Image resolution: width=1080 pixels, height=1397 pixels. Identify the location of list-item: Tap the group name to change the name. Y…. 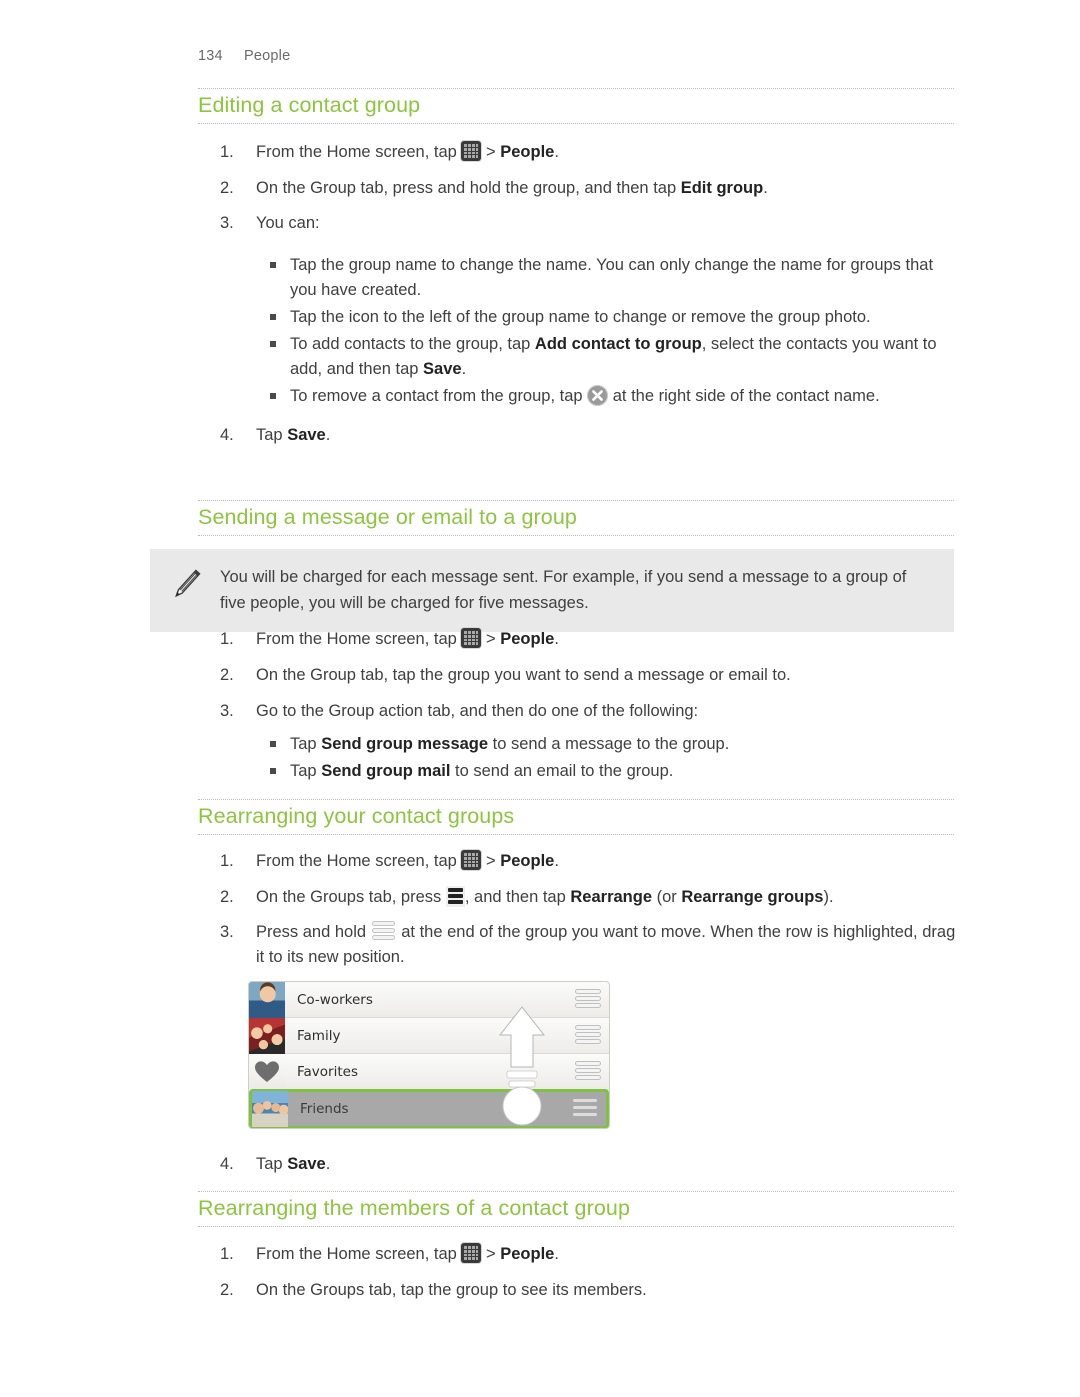
(578, 278).